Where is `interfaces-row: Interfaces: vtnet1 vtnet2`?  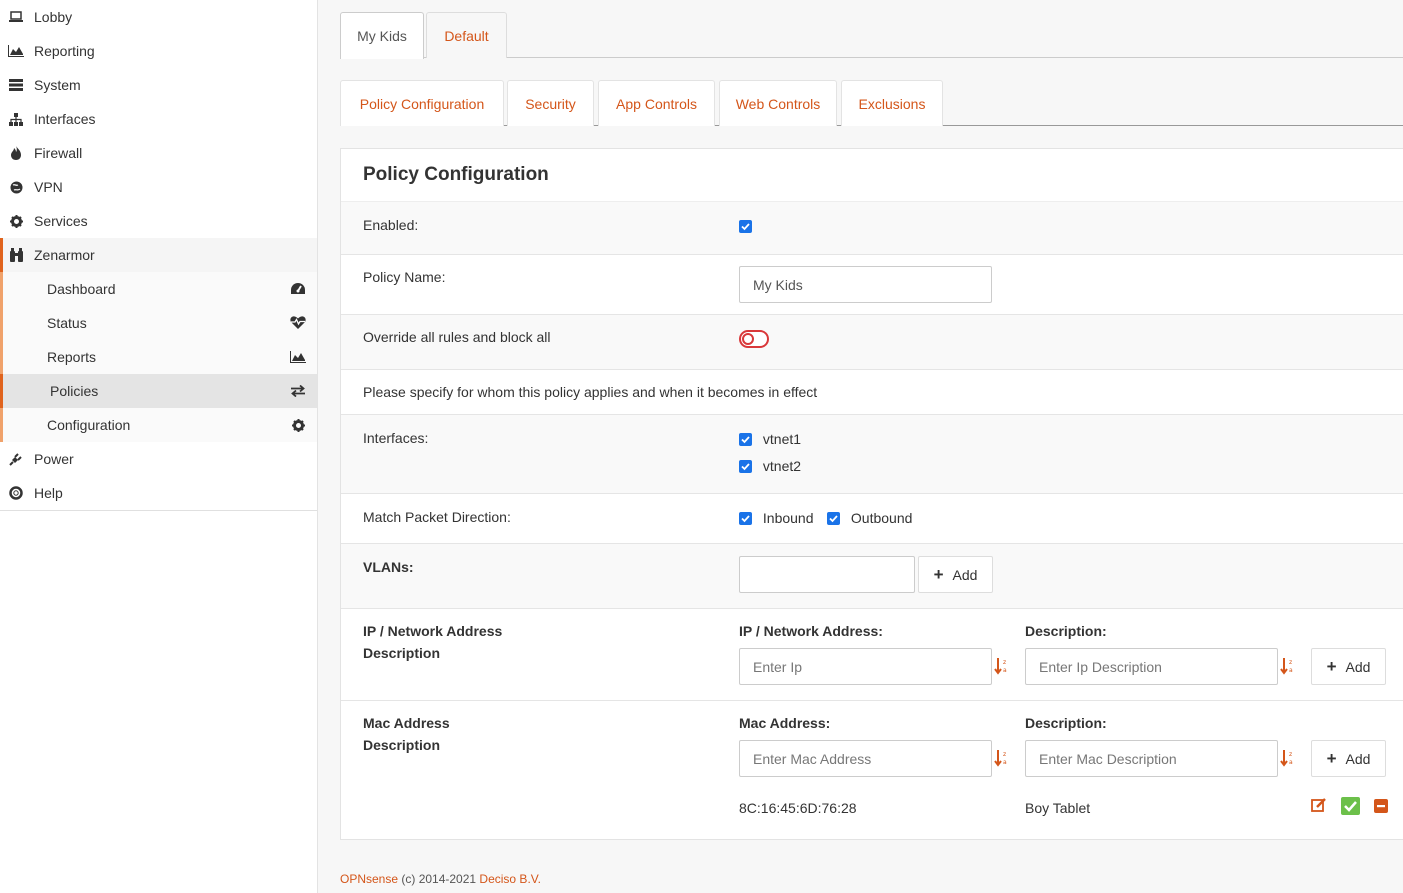 interfaces-row: Interfaces: vtnet1 vtnet2 is located at coordinates (872, 454).